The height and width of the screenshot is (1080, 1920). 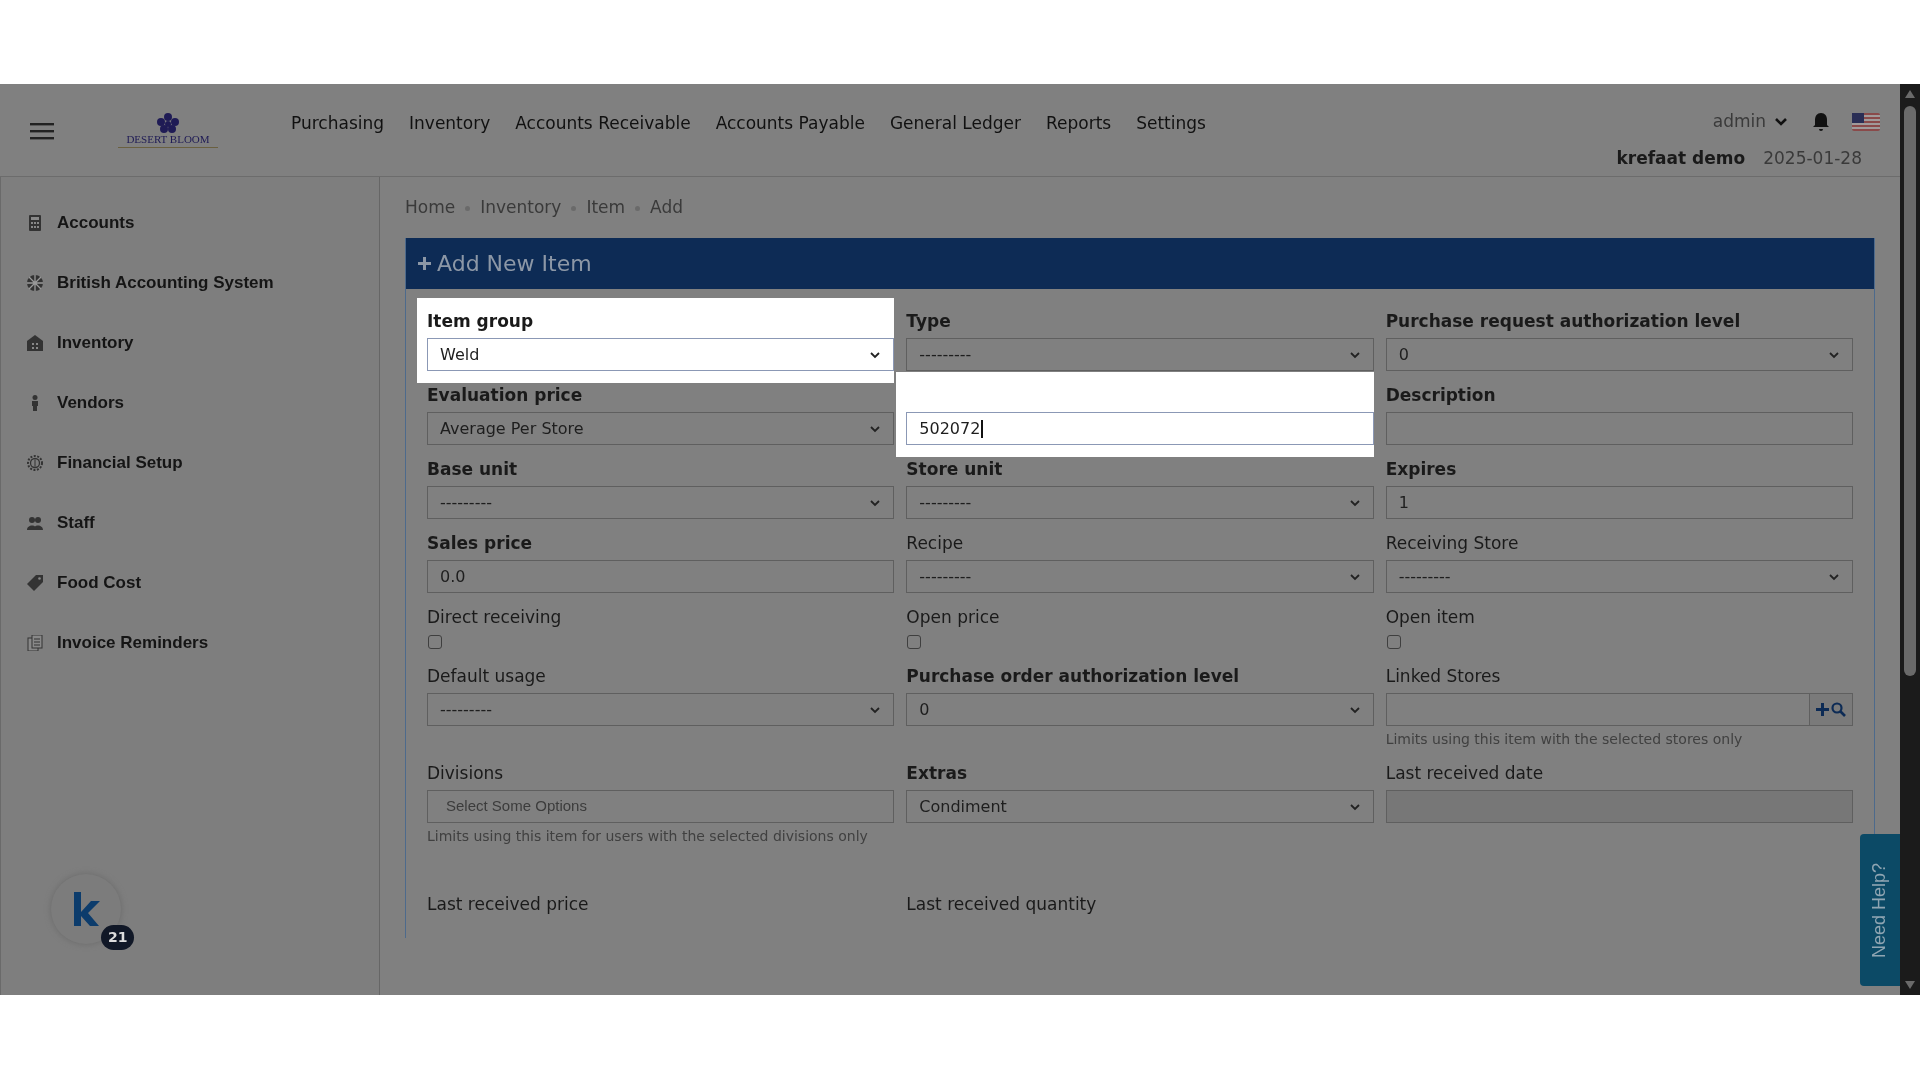 What do you see at coordinates (1073, 676) in the screenshot?
I see `field-label: Purchase order authorization level` at bounding box center [1073, 676].